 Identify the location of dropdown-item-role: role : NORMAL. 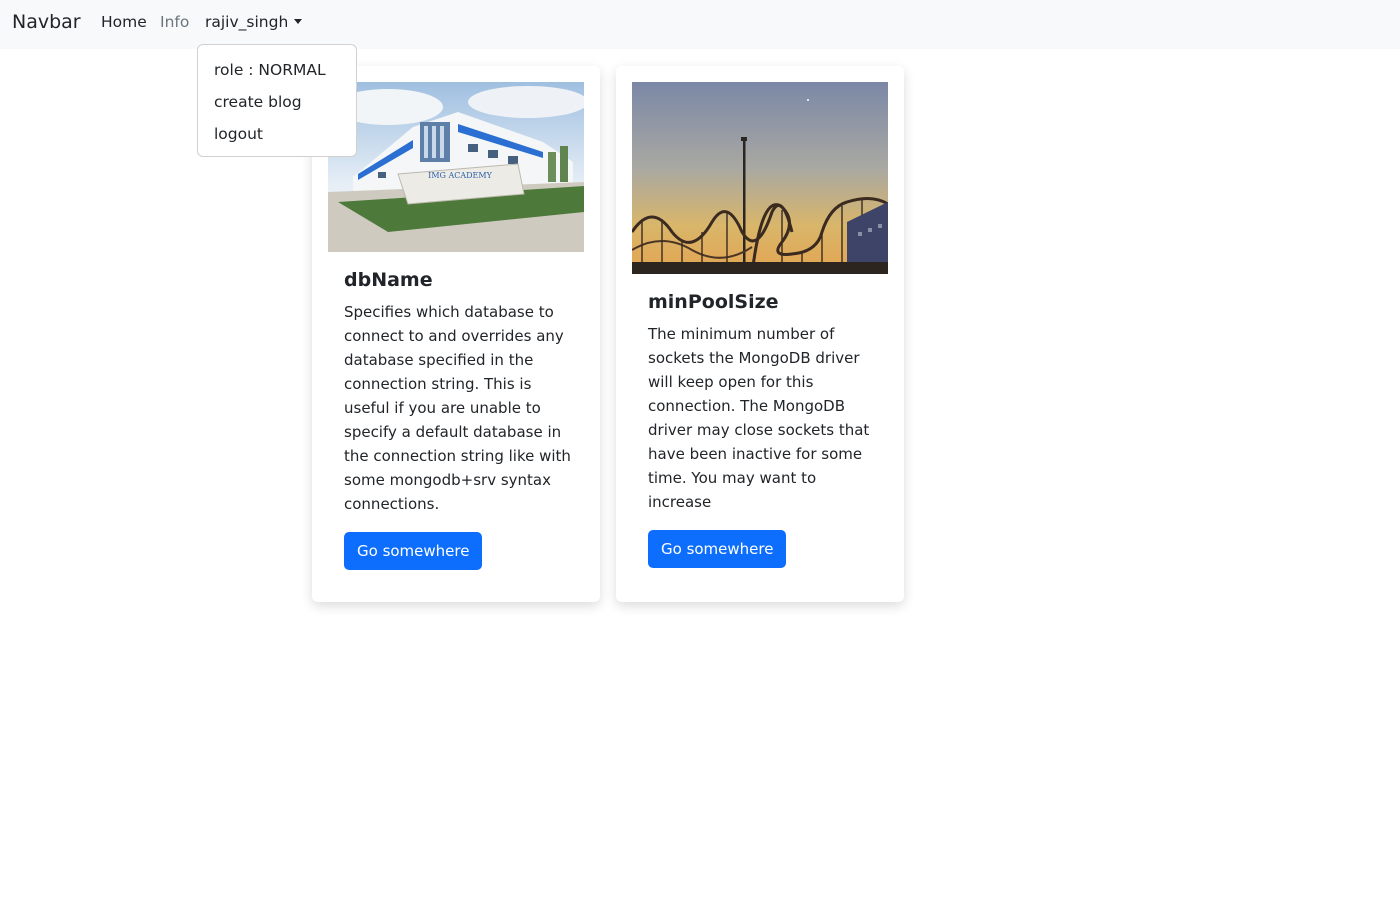
(270, 70).